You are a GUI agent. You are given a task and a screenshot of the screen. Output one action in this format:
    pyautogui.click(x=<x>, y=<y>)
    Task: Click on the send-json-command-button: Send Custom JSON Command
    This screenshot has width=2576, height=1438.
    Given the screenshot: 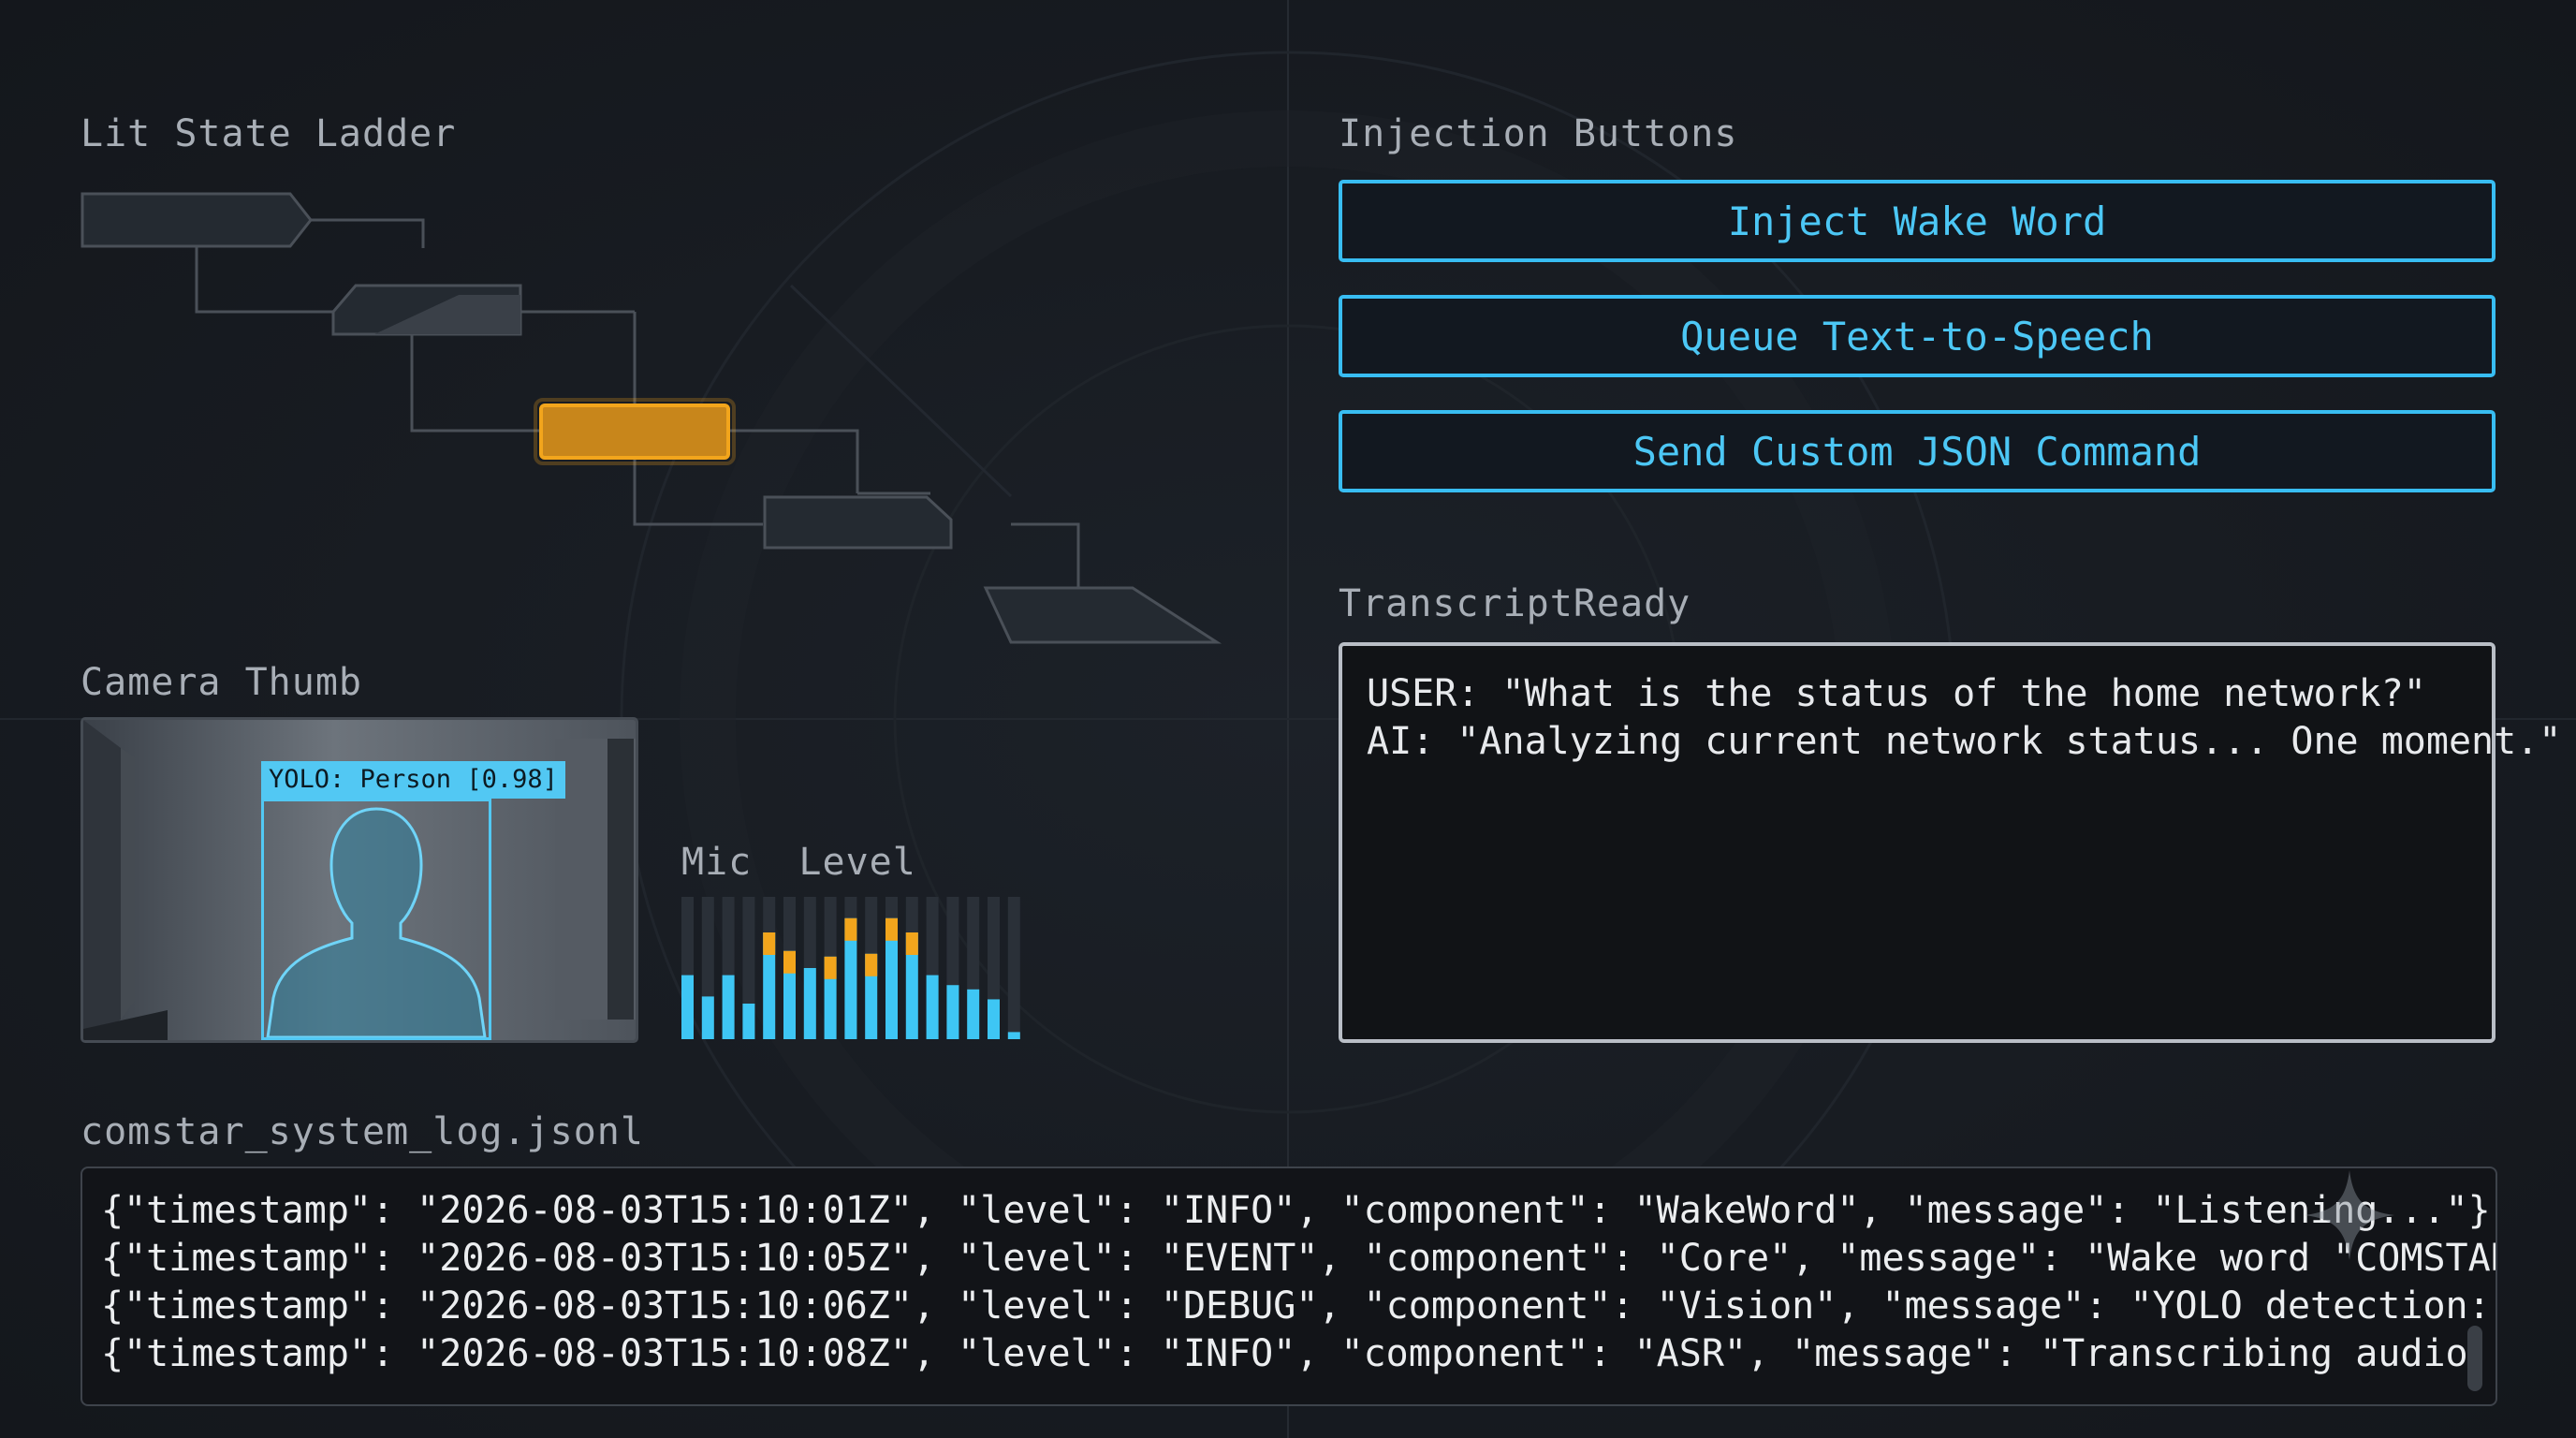 What is the action you would take?
    pyautogui.click(x=1917, y=451)
    